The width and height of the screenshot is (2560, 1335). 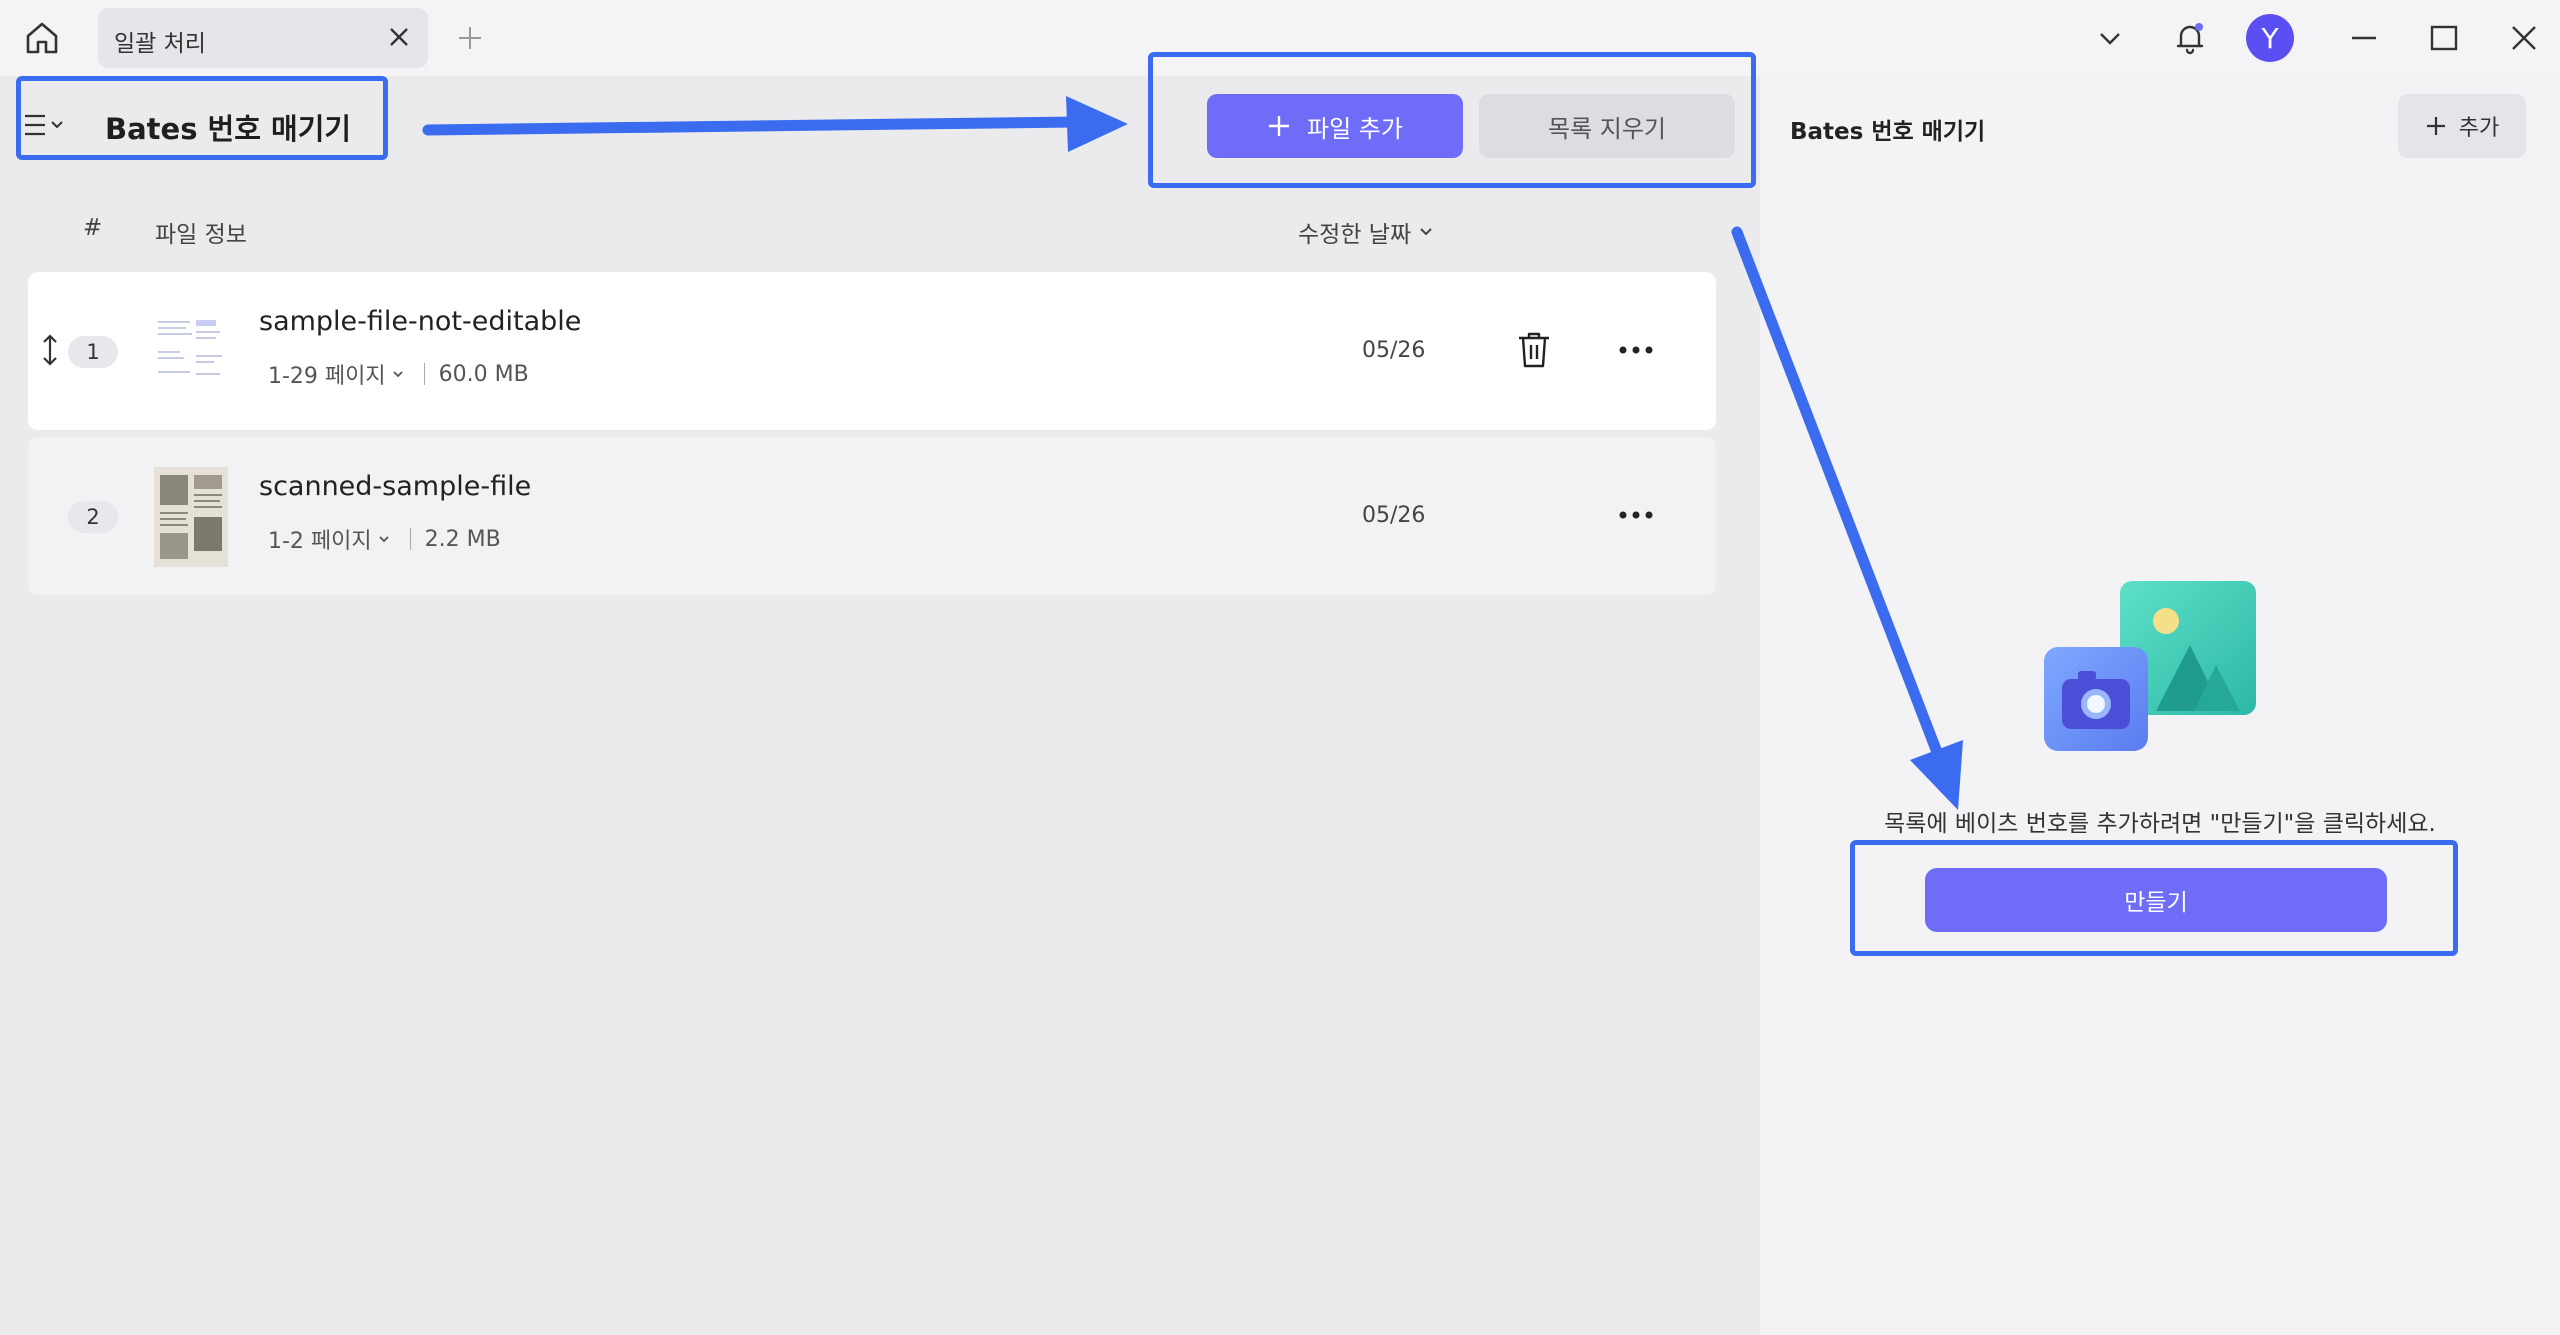 What do you see at coordinates (2479, 128) in the screenshot?
I see `add-bates-label: 추가` at bounding box center [2479, 128].